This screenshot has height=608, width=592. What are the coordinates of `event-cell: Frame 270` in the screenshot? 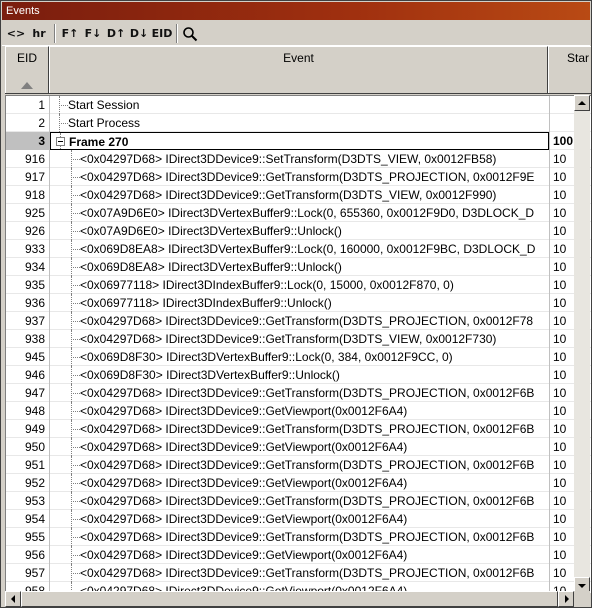 It's located at (299, 141).